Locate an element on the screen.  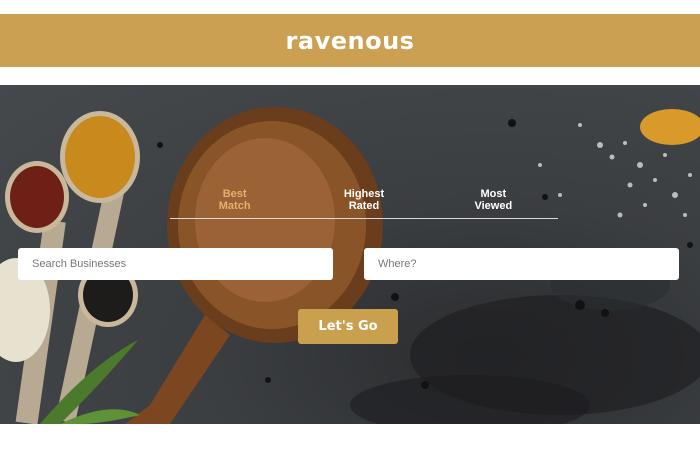
sort-option-label-line1: Most is located at coordinates (493, 194).